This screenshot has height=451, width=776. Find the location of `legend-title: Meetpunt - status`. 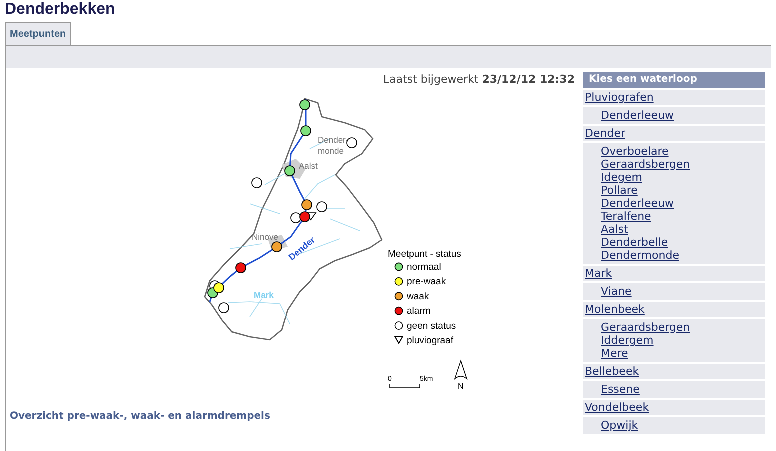

legend-title: Meetpunt - status is located at coordinates (425, 254).